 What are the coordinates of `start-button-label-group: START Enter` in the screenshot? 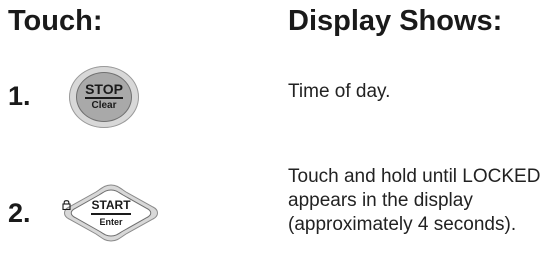 It's located at (111, 213).